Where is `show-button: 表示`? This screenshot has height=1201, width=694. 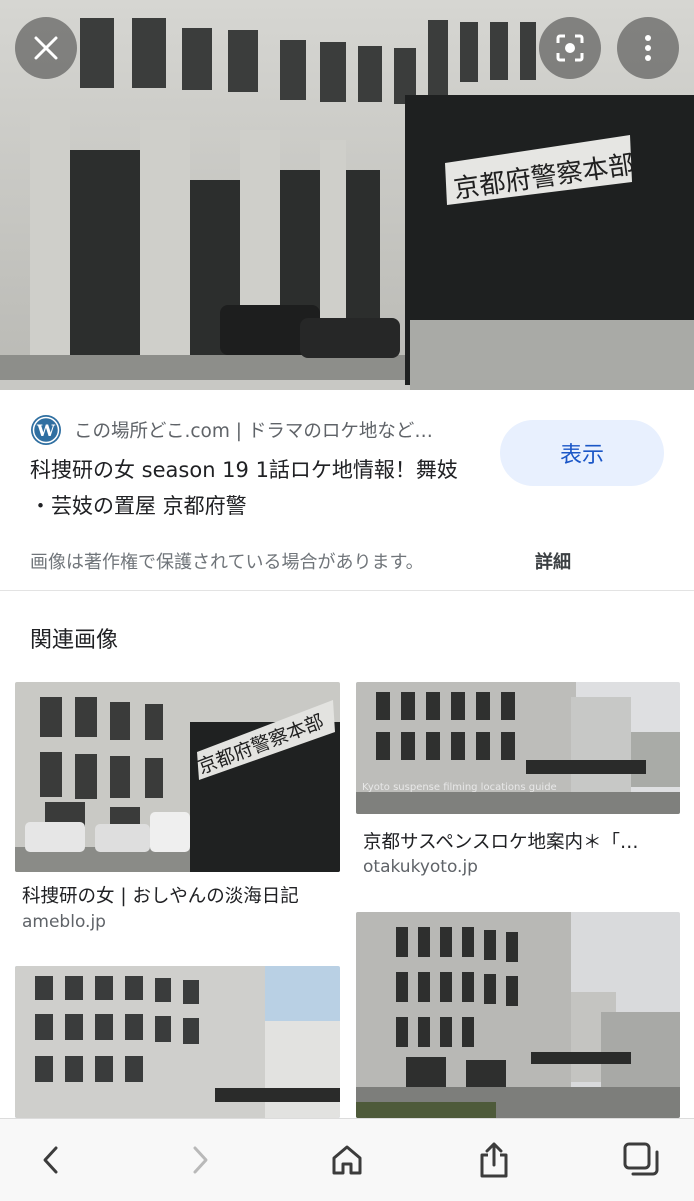 show-button: 表示 is located at coordinates (582, 453).